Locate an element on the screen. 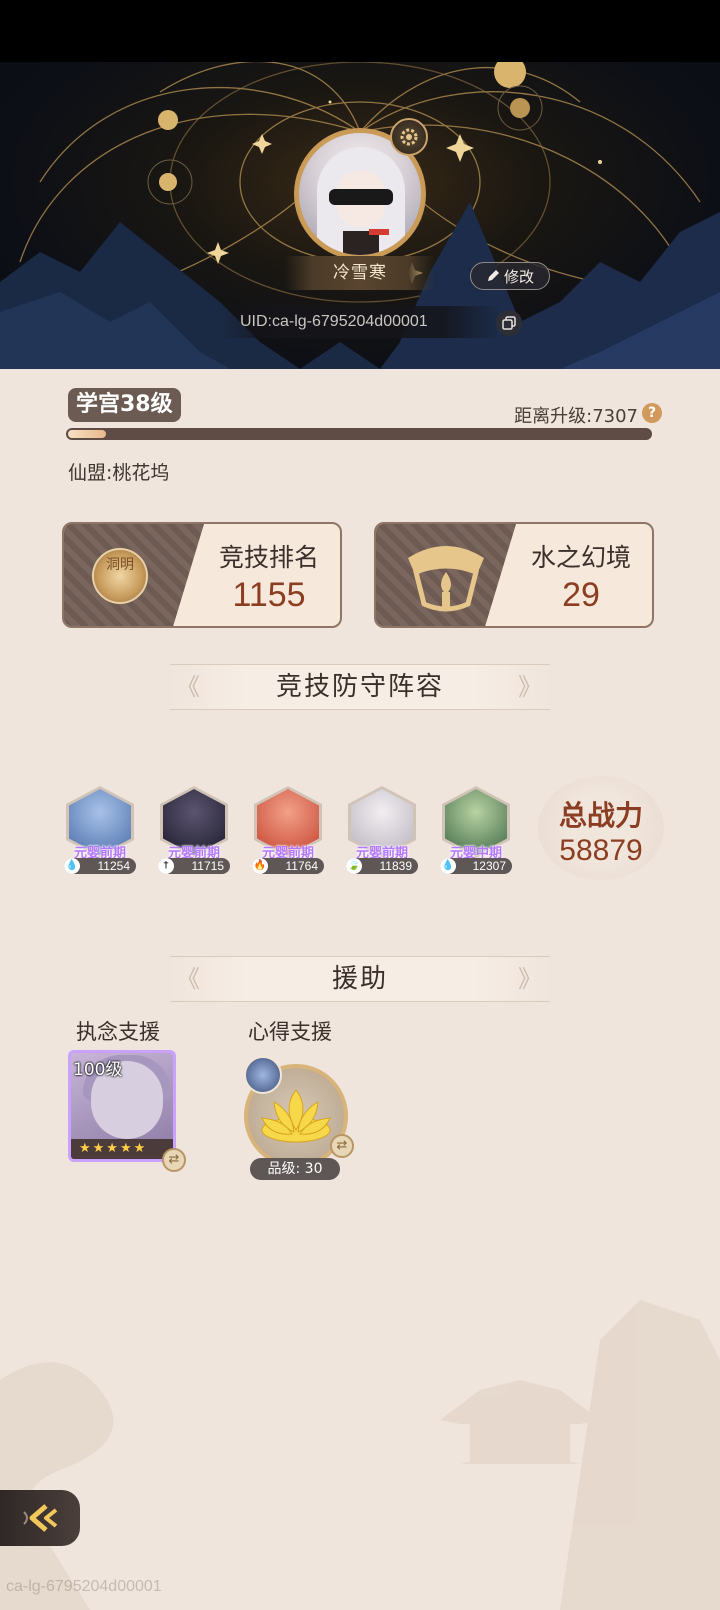 The width and height of the screenshot is (720, 1610). arena-rank-value: 1155 is located at coordinates (269, 595).